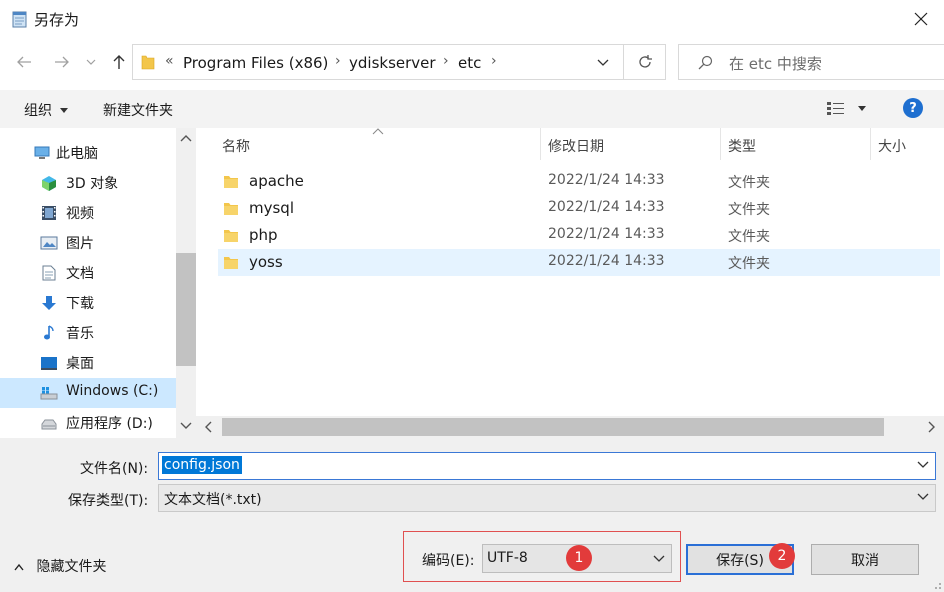 This screenshot has width=944, height=592. Describe the element at coordinates (49, 303) in the screenshot. I see `download-icon` at that location.